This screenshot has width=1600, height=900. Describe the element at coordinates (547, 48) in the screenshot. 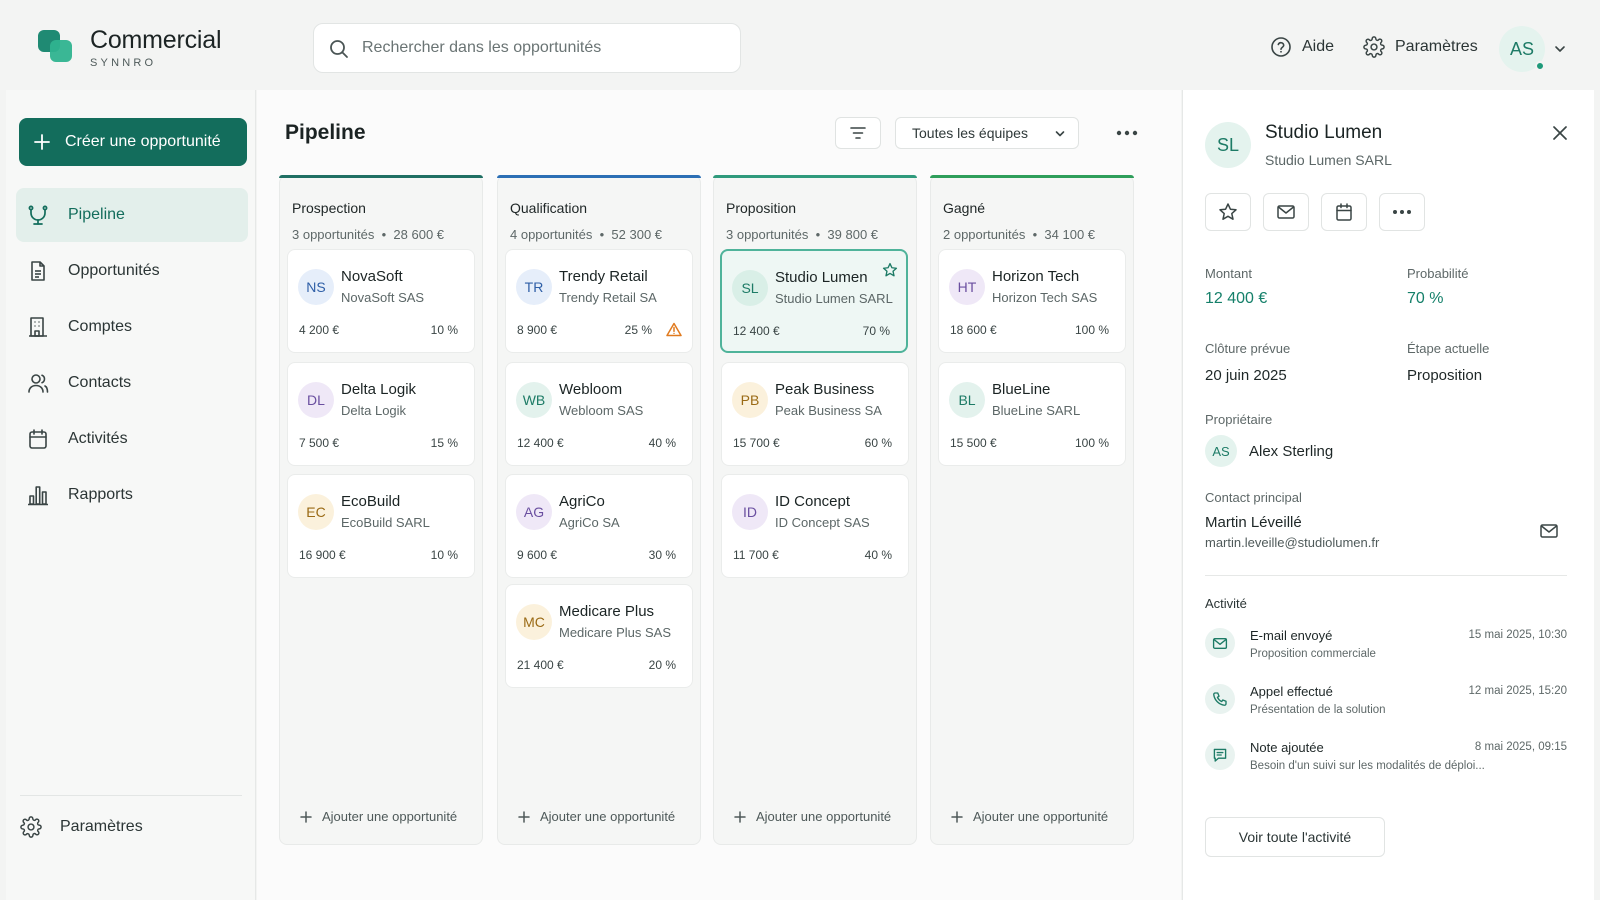

I see `search-input` at that location.